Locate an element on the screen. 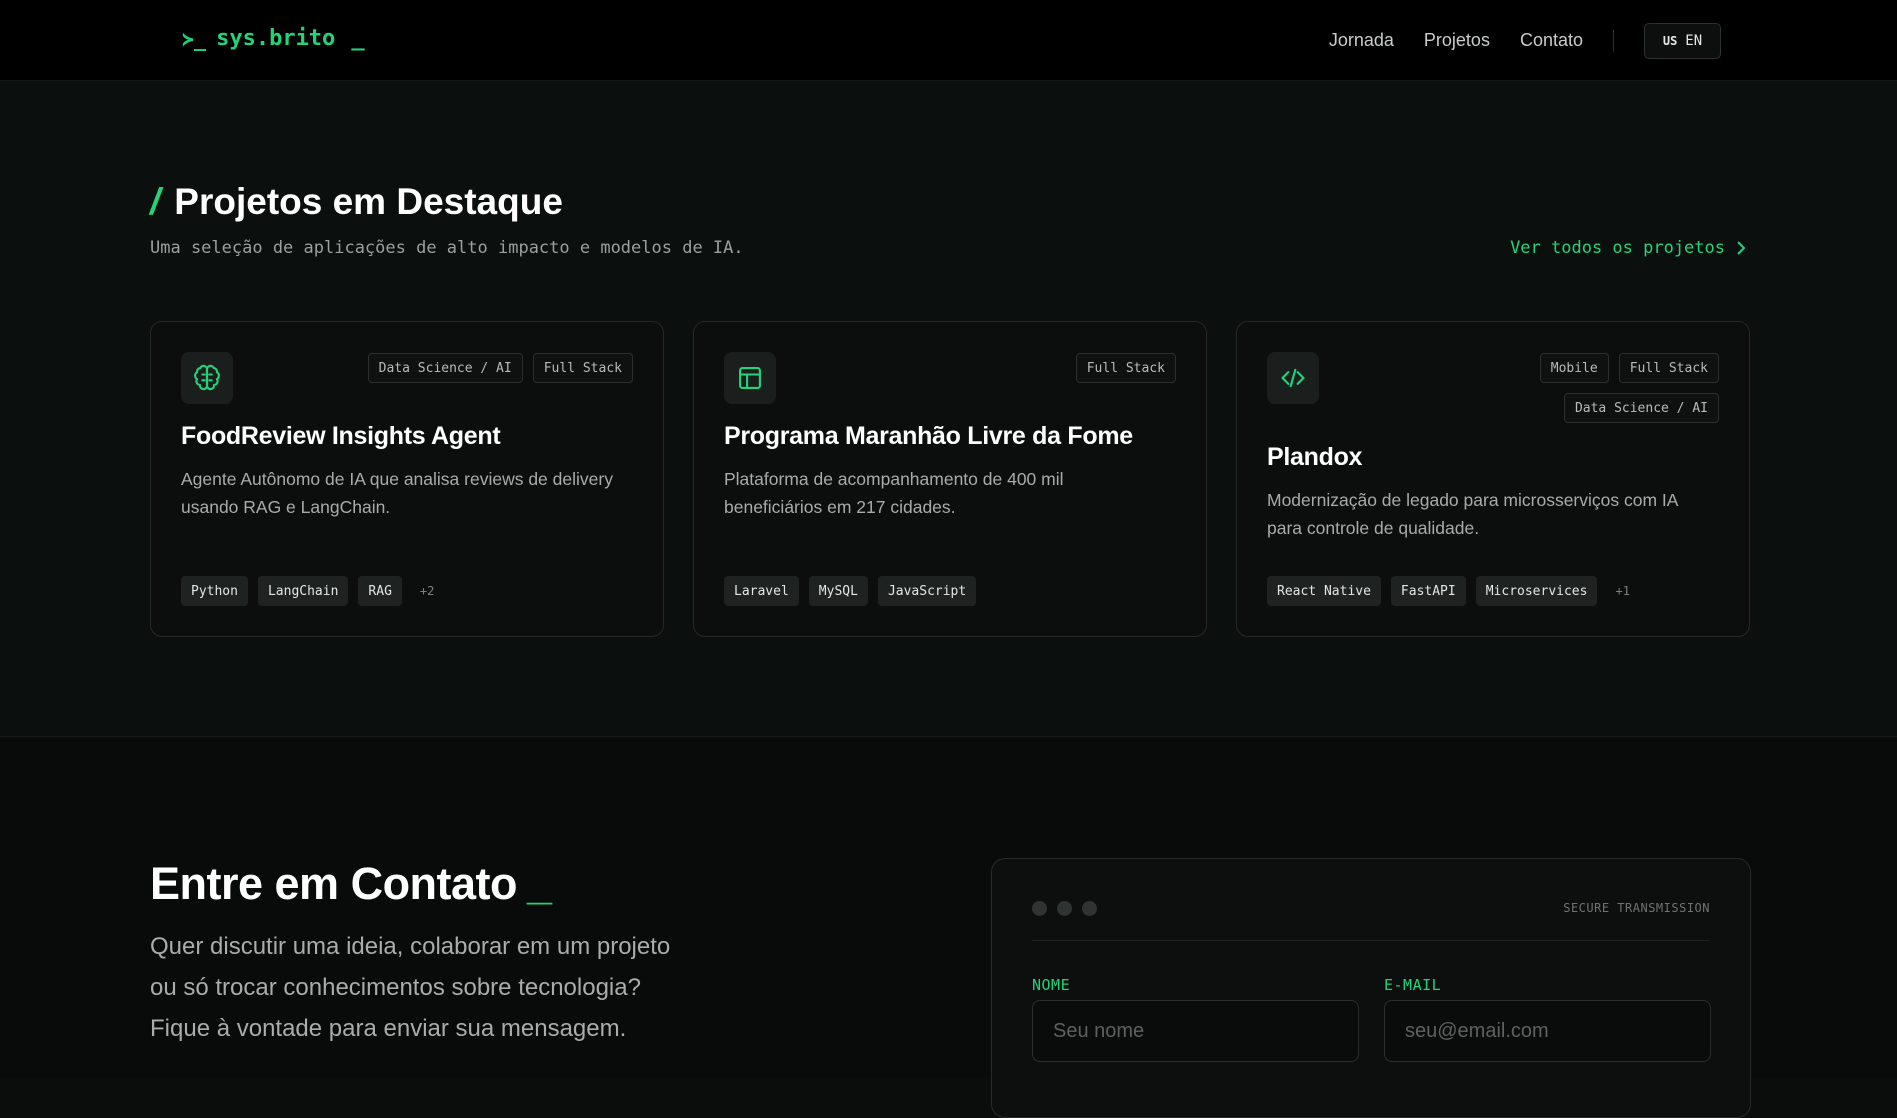 The height and width of the screenshot is (1118, 1897). tech-tags: React Native FastAPI Microservices +1 is located at coordinates (1448, 591).